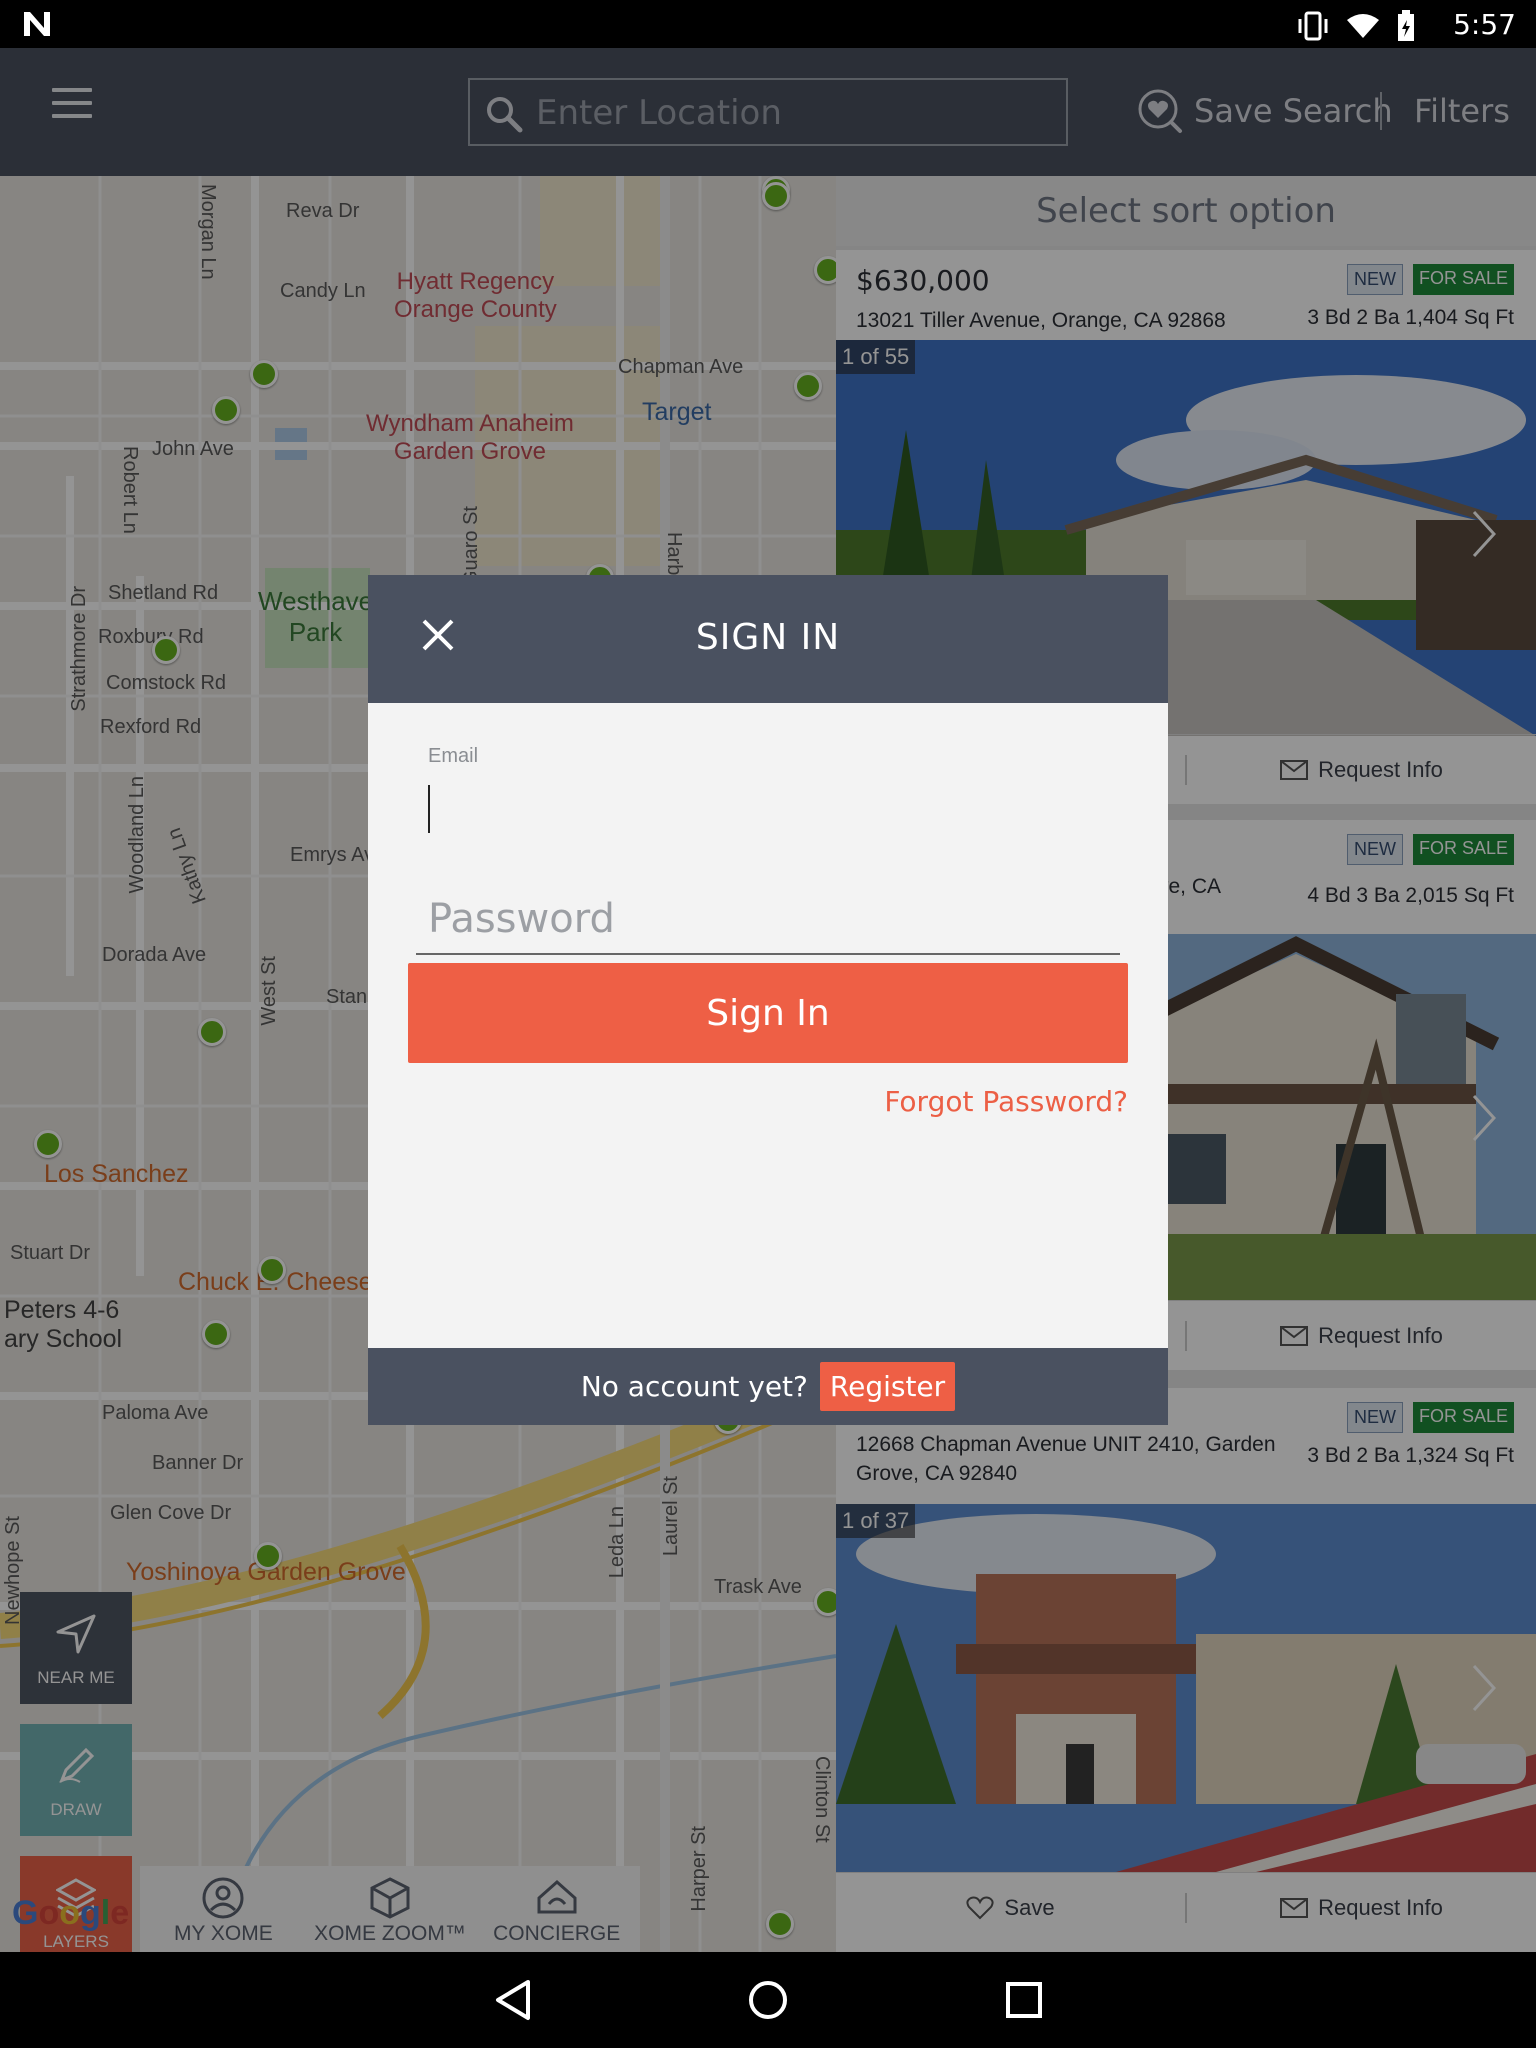 The height and width of the screenshot is (2048, 1536). What do you see at coordinates (694, 1386) in the screenshot?
I see `no-account-text: No account yet?` at bounding box center [694, 1386].